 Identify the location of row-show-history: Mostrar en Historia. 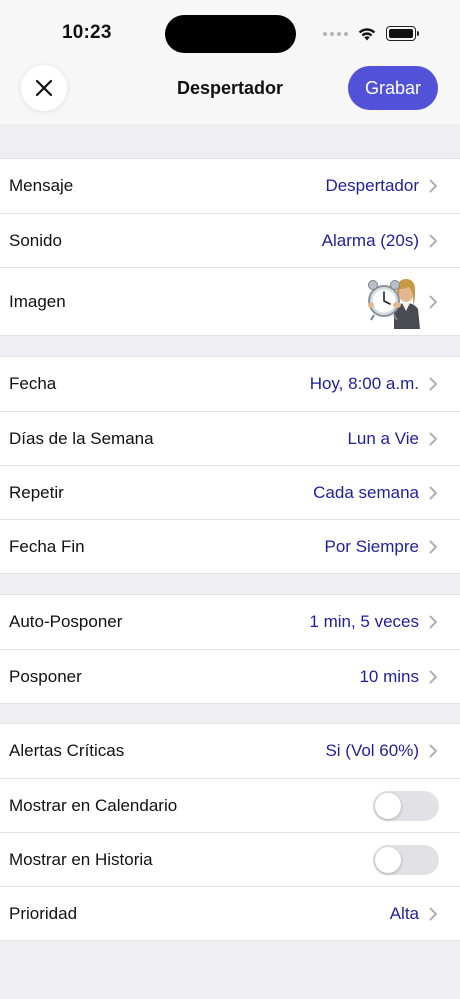
(230, 859).